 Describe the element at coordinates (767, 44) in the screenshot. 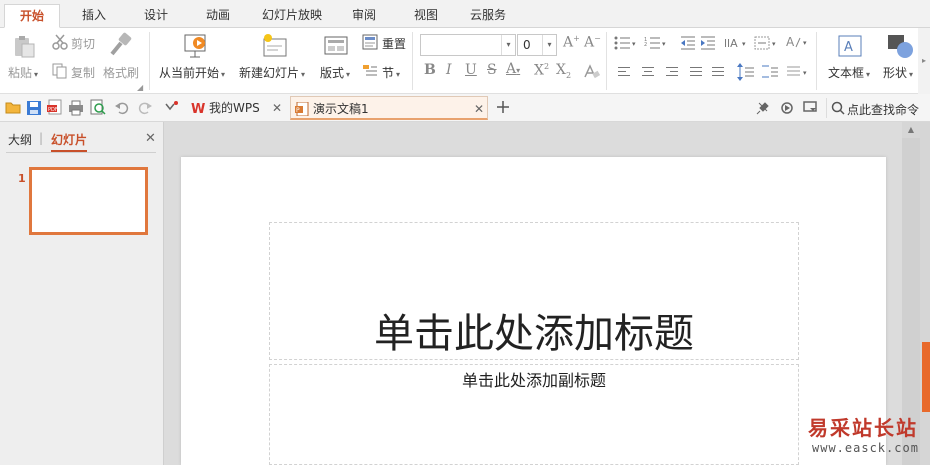

I see `align-text-icon: ▾` at that location.